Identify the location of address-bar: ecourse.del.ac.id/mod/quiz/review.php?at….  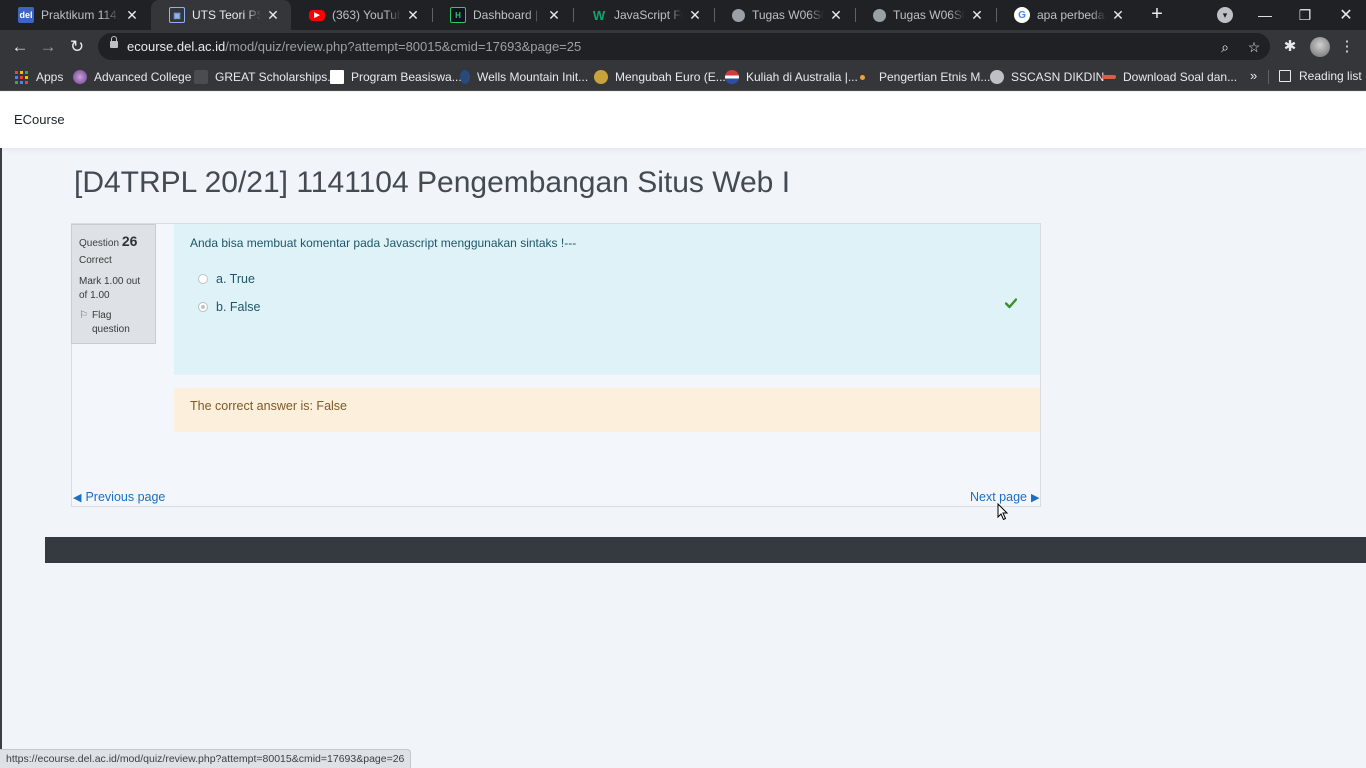
(684, 46).